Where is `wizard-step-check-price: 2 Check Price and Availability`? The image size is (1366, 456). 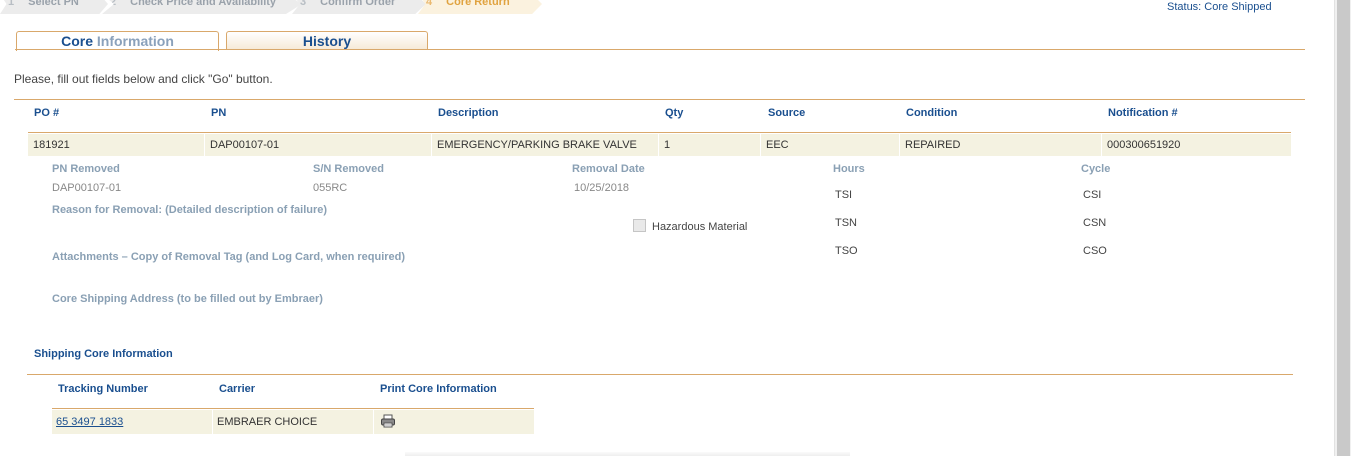 wizard-step-check-price: 2 Check Price and Availability is located at coordinates (202, 7).